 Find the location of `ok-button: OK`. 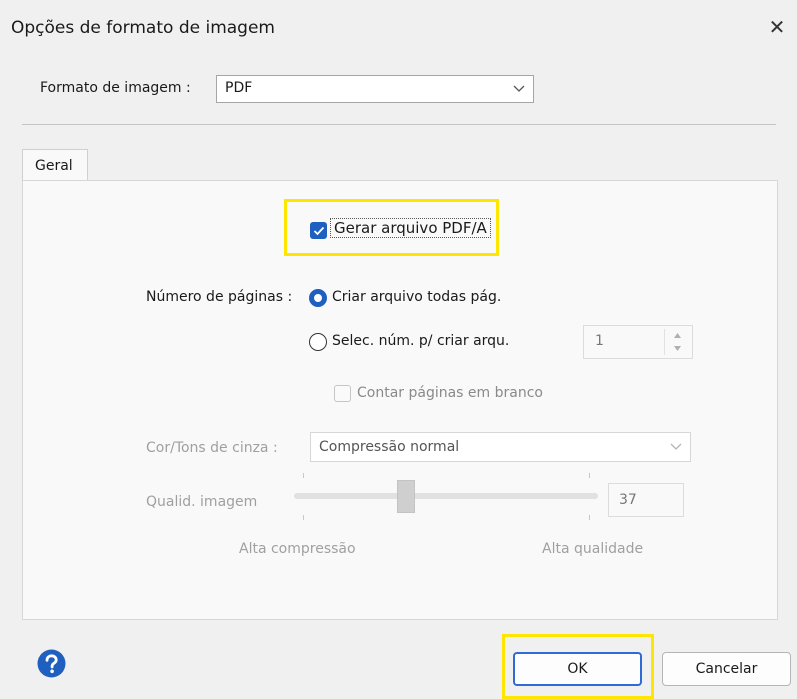

ok-button: OK is located at coordinates (577, 669).